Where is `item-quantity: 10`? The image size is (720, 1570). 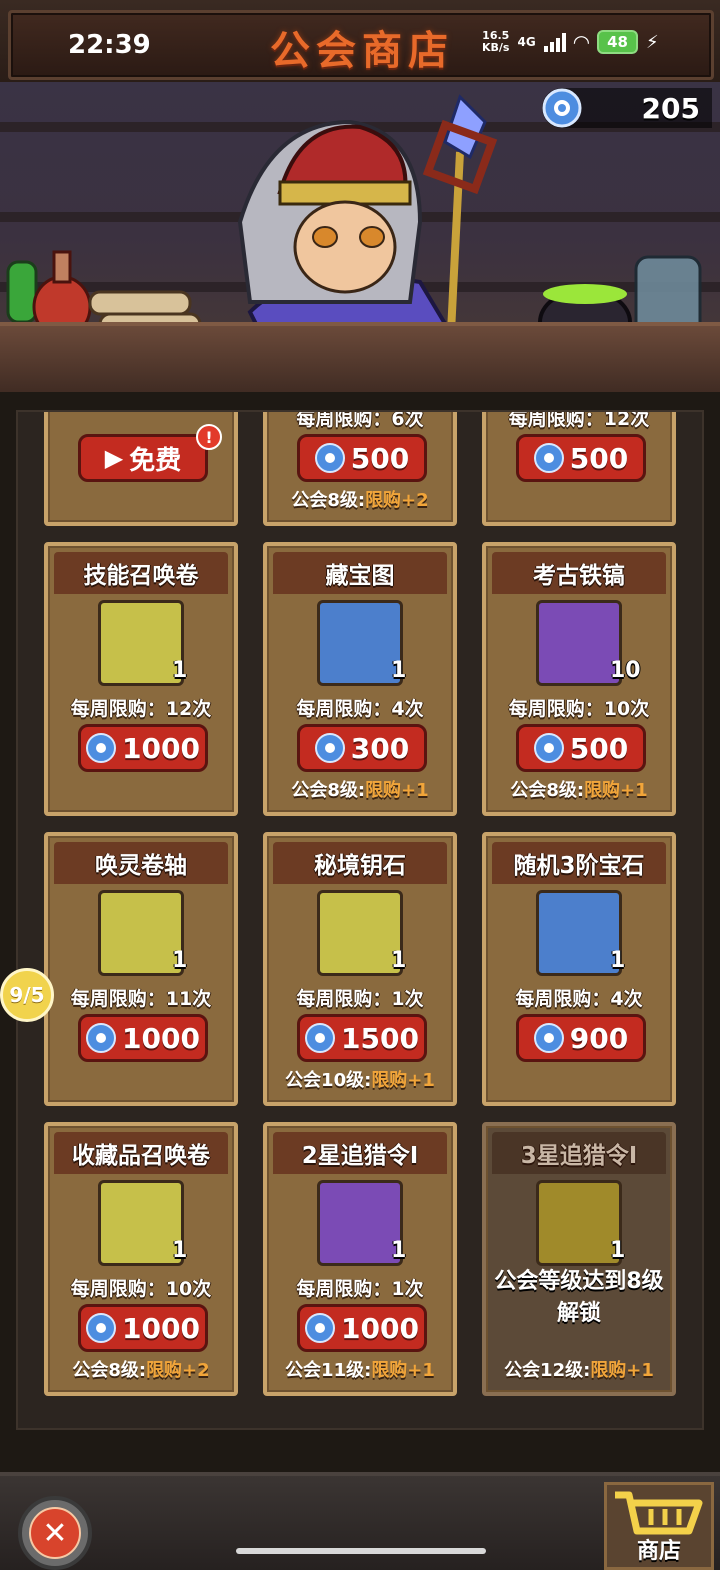
item-quantity: 10 is located at coordinates (625, 670).